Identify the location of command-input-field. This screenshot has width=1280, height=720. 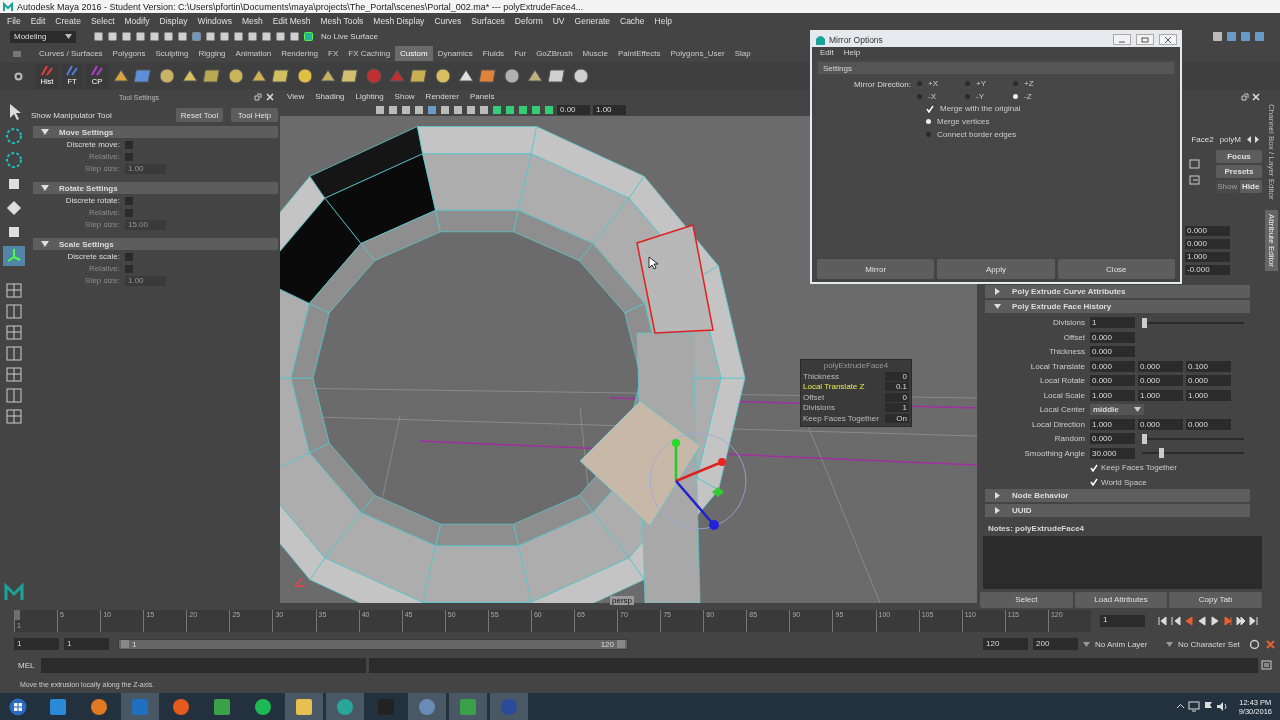
(203, 665).